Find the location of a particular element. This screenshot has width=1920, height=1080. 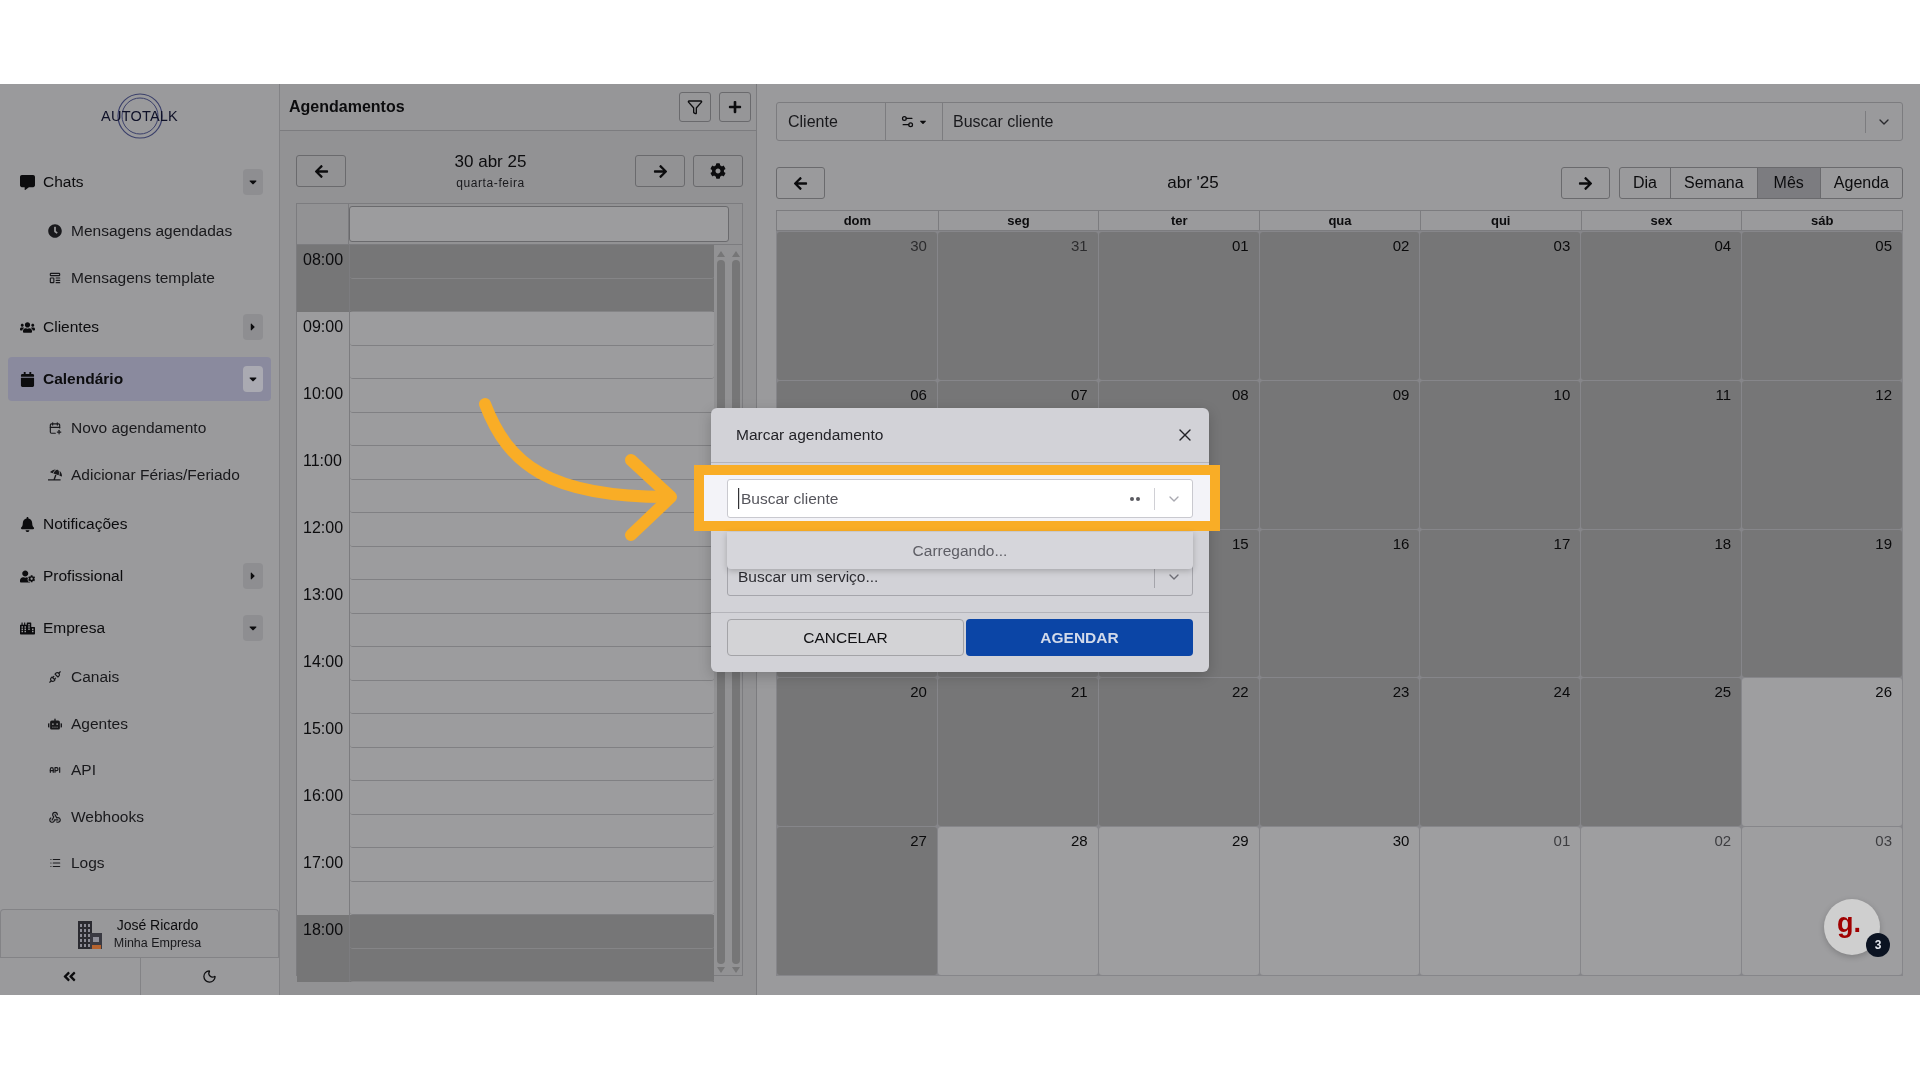

settings-icon is located at coordinates (718, 171).